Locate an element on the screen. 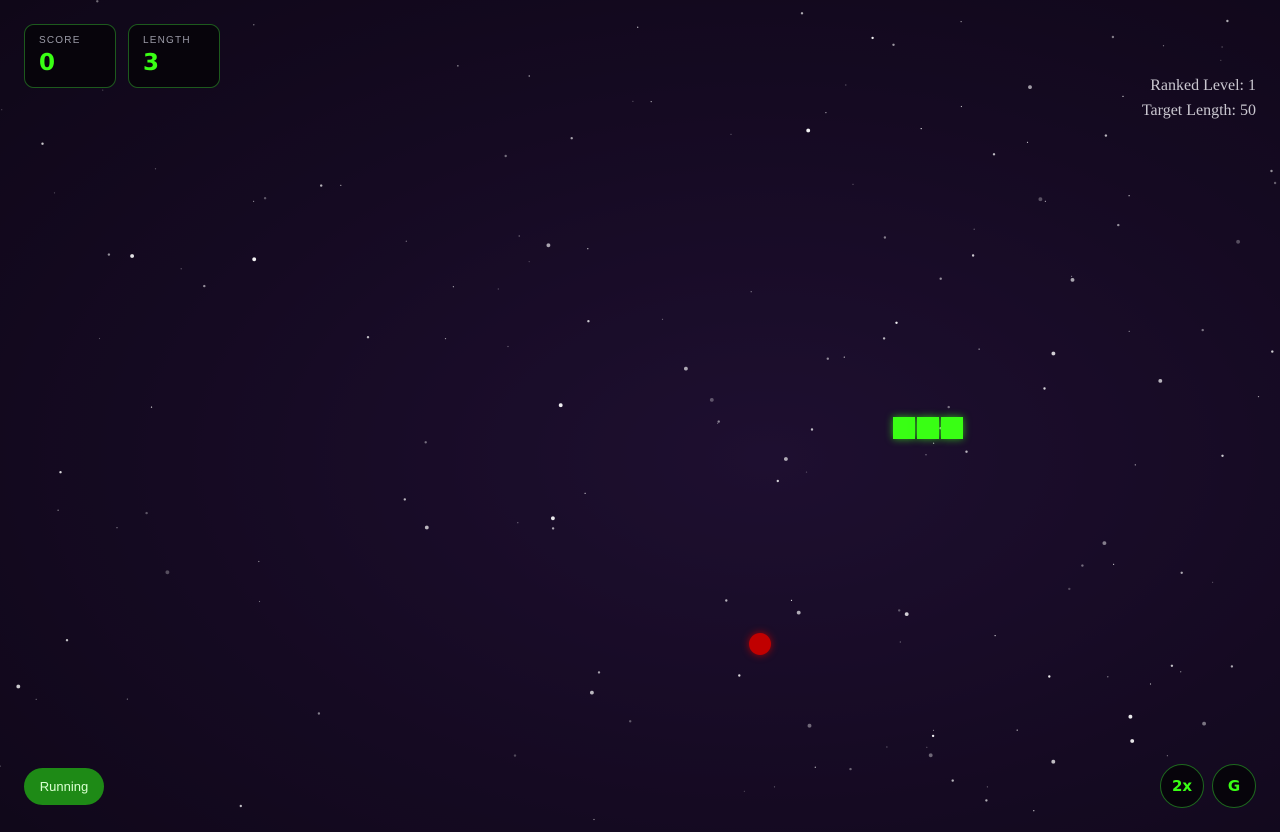 The width and height of the screenshot is (1280, 832). snake-head is located at coordinates (952, 428).